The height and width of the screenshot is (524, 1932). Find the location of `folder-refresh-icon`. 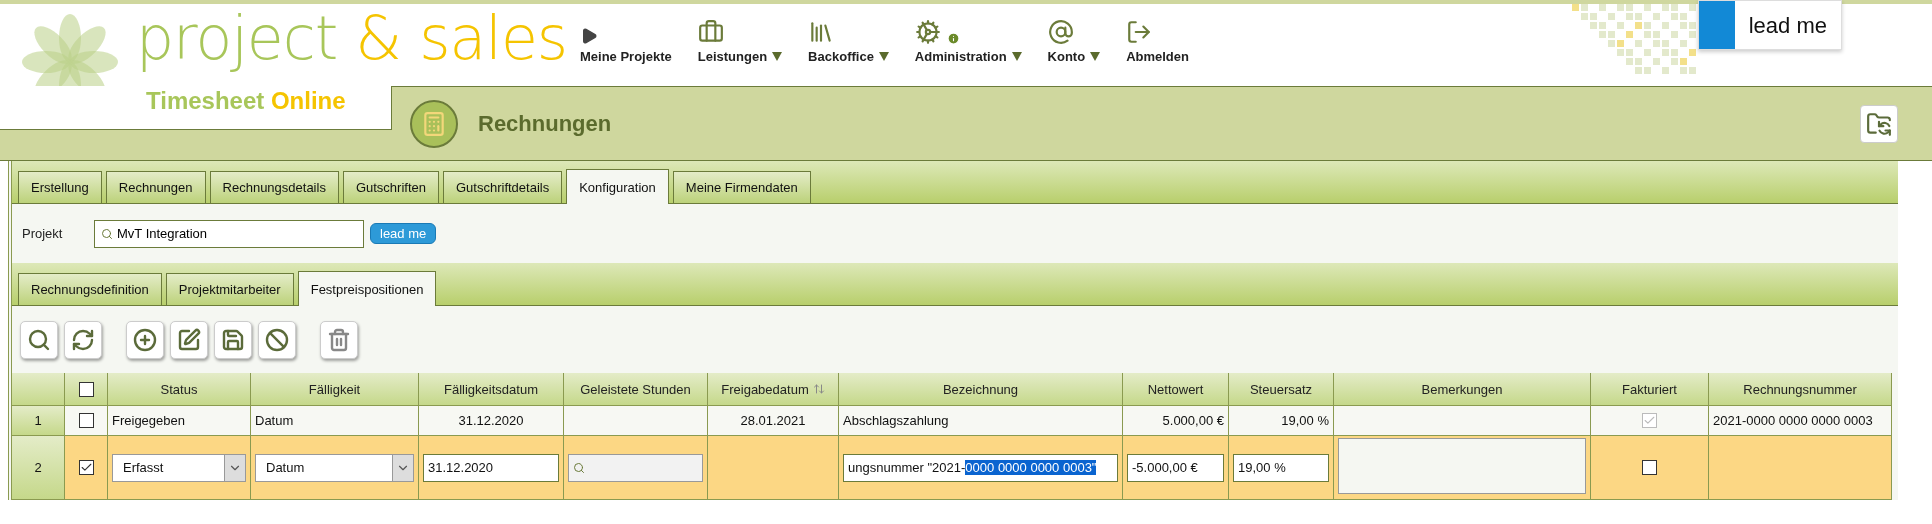

folder-refresh-icon is located at coordinates (1879, 123).